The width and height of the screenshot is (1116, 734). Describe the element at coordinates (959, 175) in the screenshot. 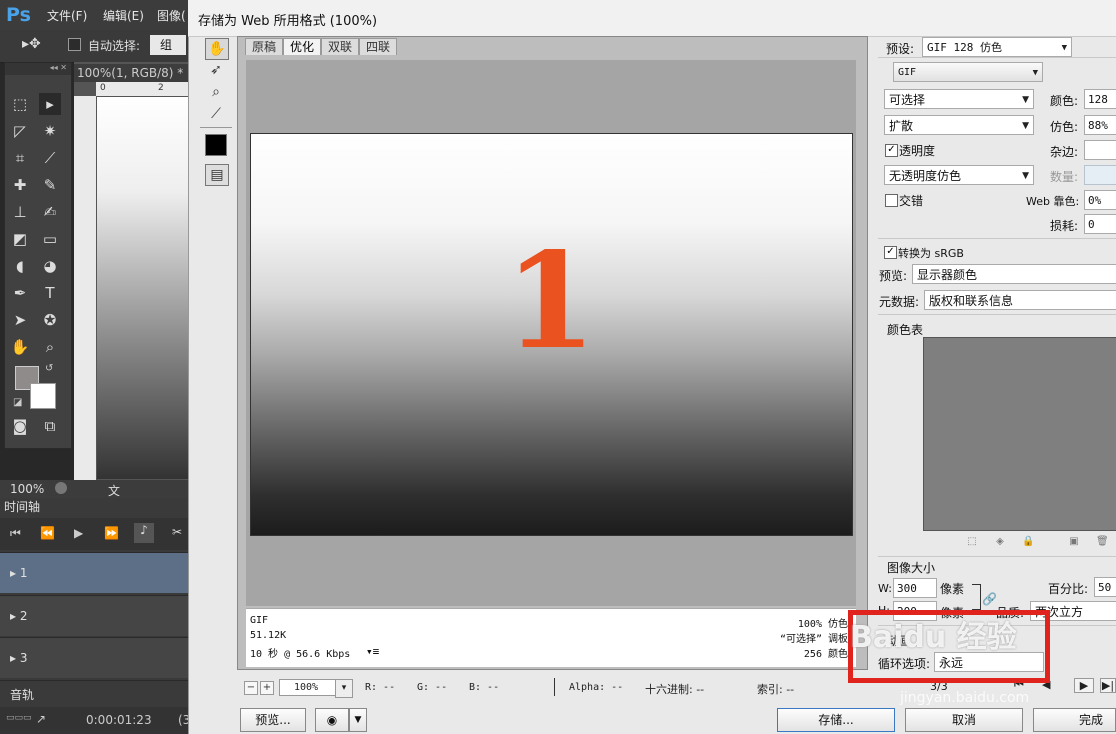

I see `transparency-dither-select: 无透明度仿色 ▼` at that location.